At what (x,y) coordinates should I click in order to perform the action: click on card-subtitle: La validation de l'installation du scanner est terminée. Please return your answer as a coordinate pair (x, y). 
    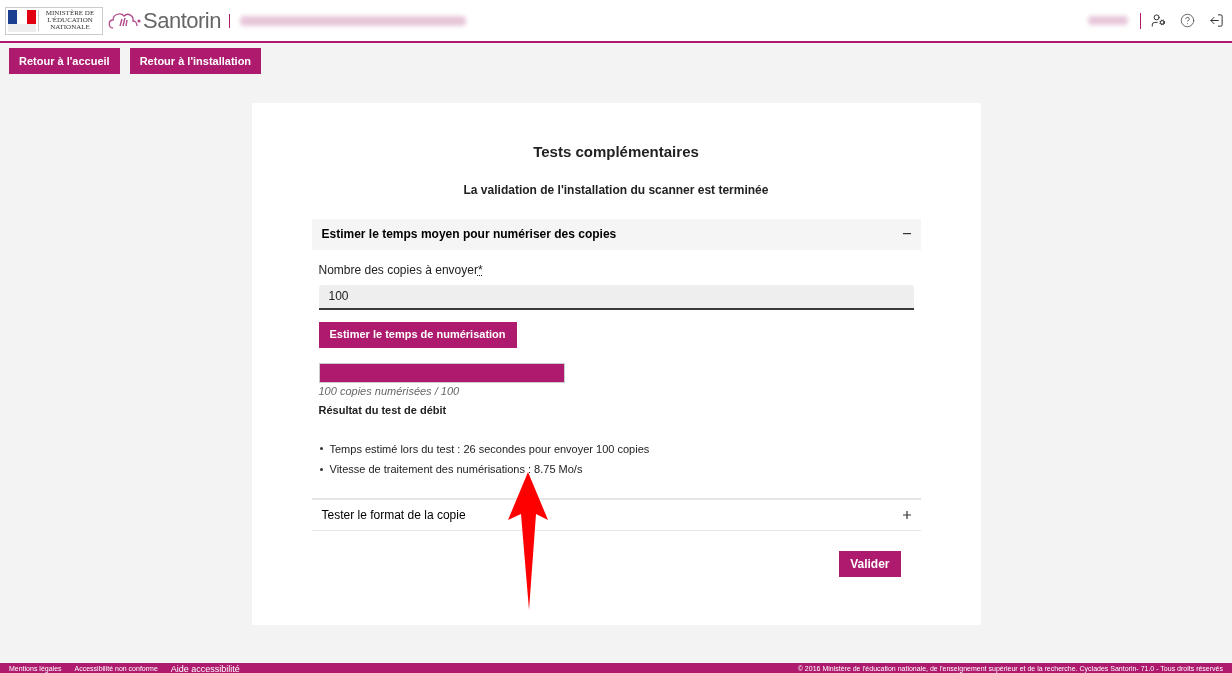
    Looking at the image, I should click on (616, 190).